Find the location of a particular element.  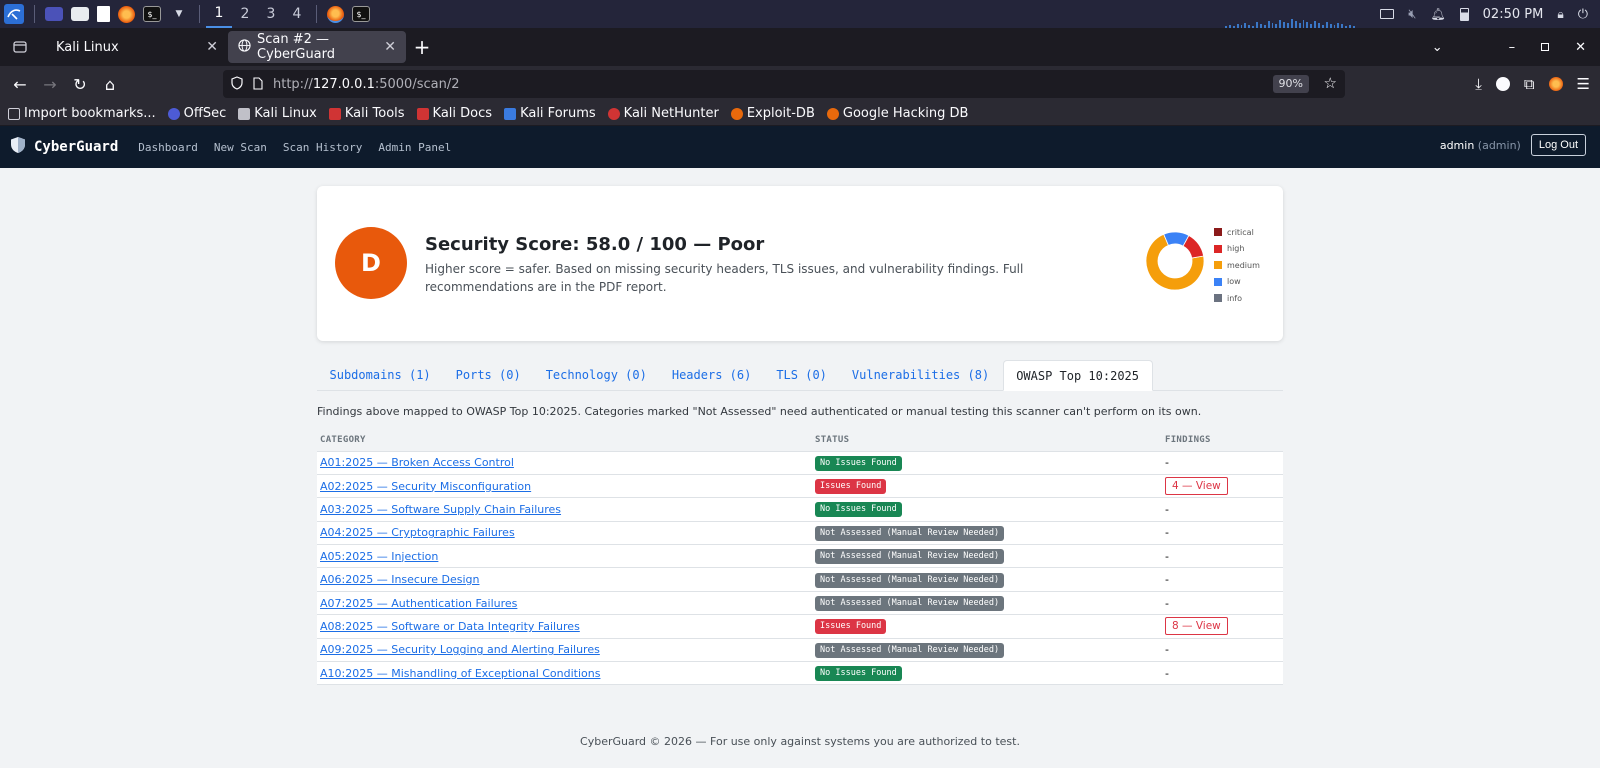

nav-scan-history: Scan History is located at coordinates (322, 147).